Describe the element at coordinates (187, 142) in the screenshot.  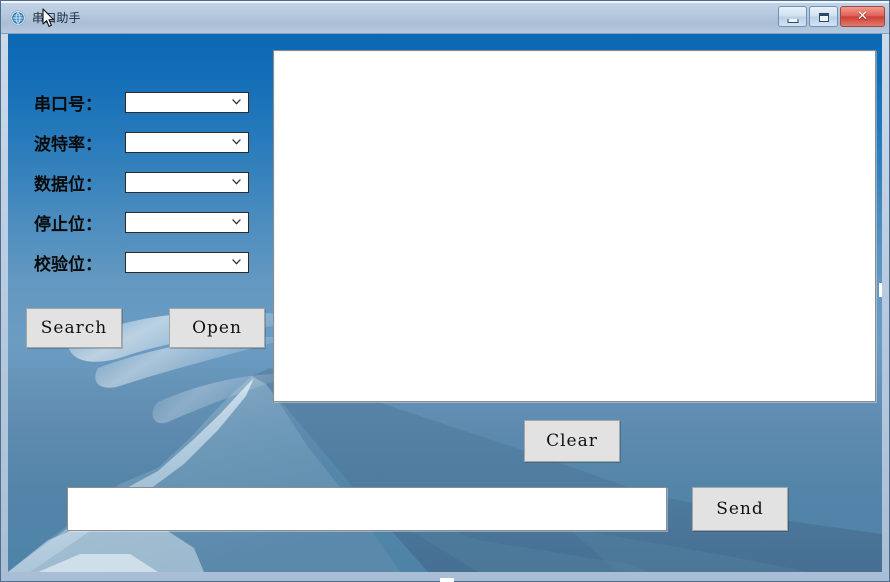
I see `combo-baud-rate` at that location.